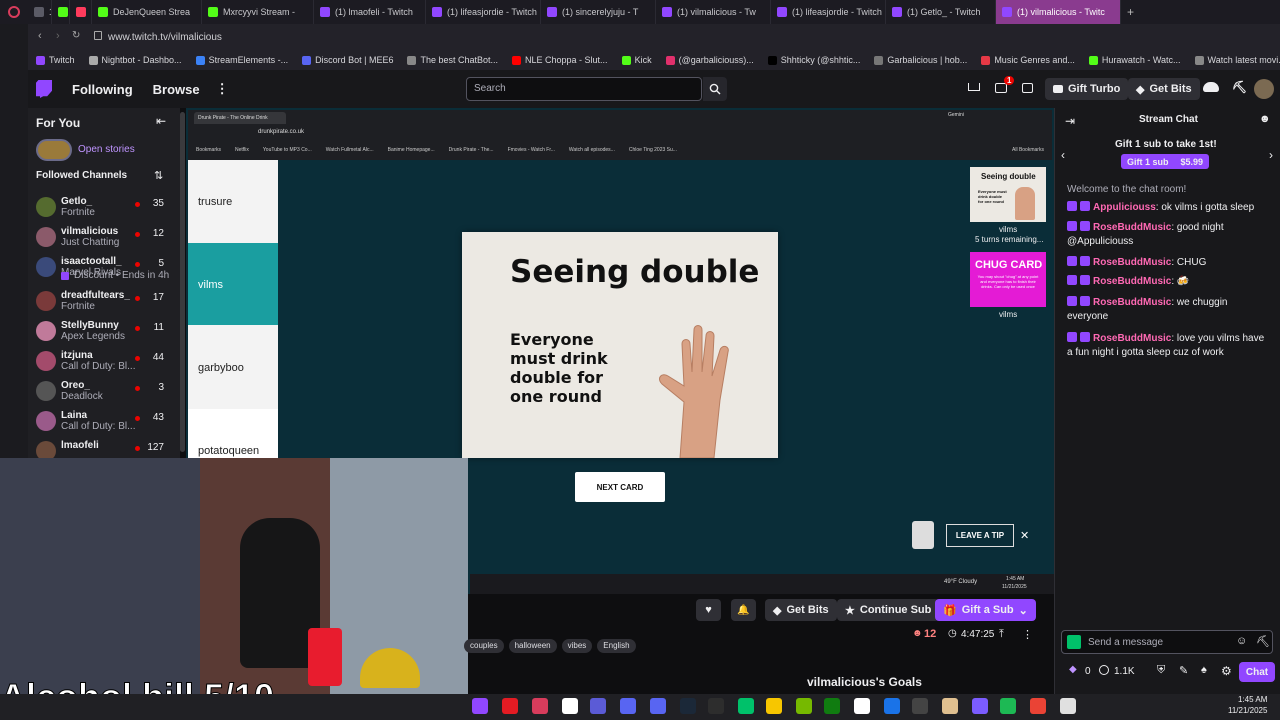 This screenshot has height=720, width=1280. What do you see at coordinates (480, 706) in the screenshot?
I see `twitch-app-icon` at bounding box center [480, 706].